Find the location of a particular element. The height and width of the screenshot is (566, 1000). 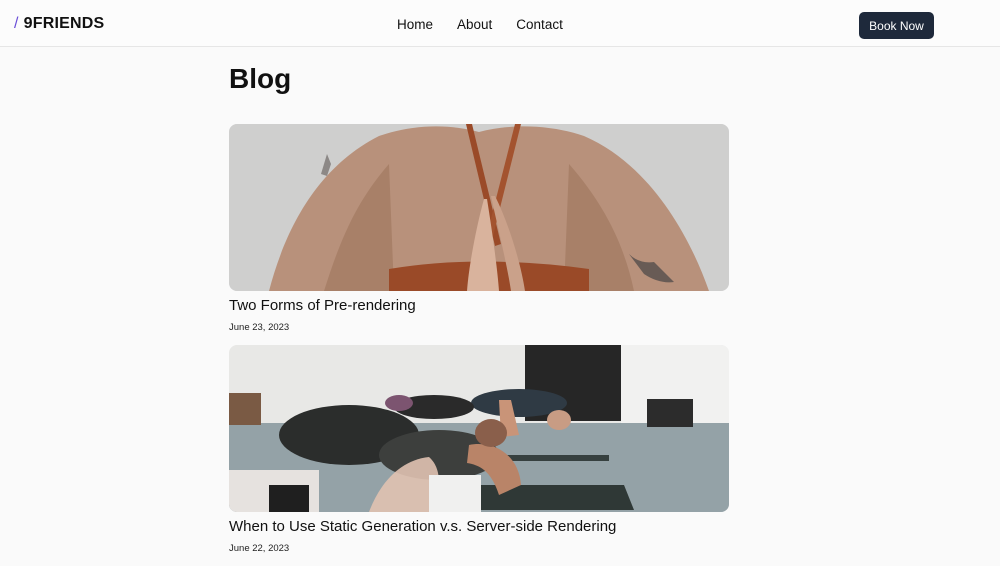

book-now-button: Book Now is located at coordinates (896, 25).